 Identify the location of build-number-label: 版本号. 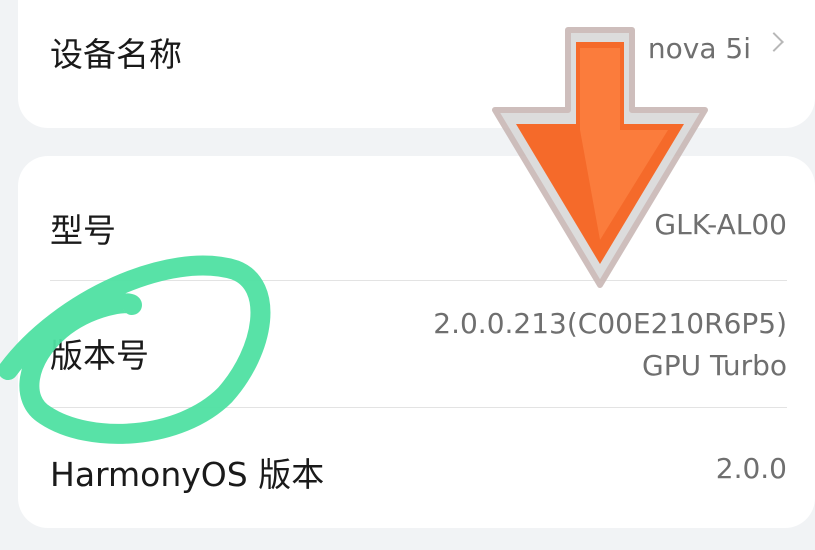
(99, 355).